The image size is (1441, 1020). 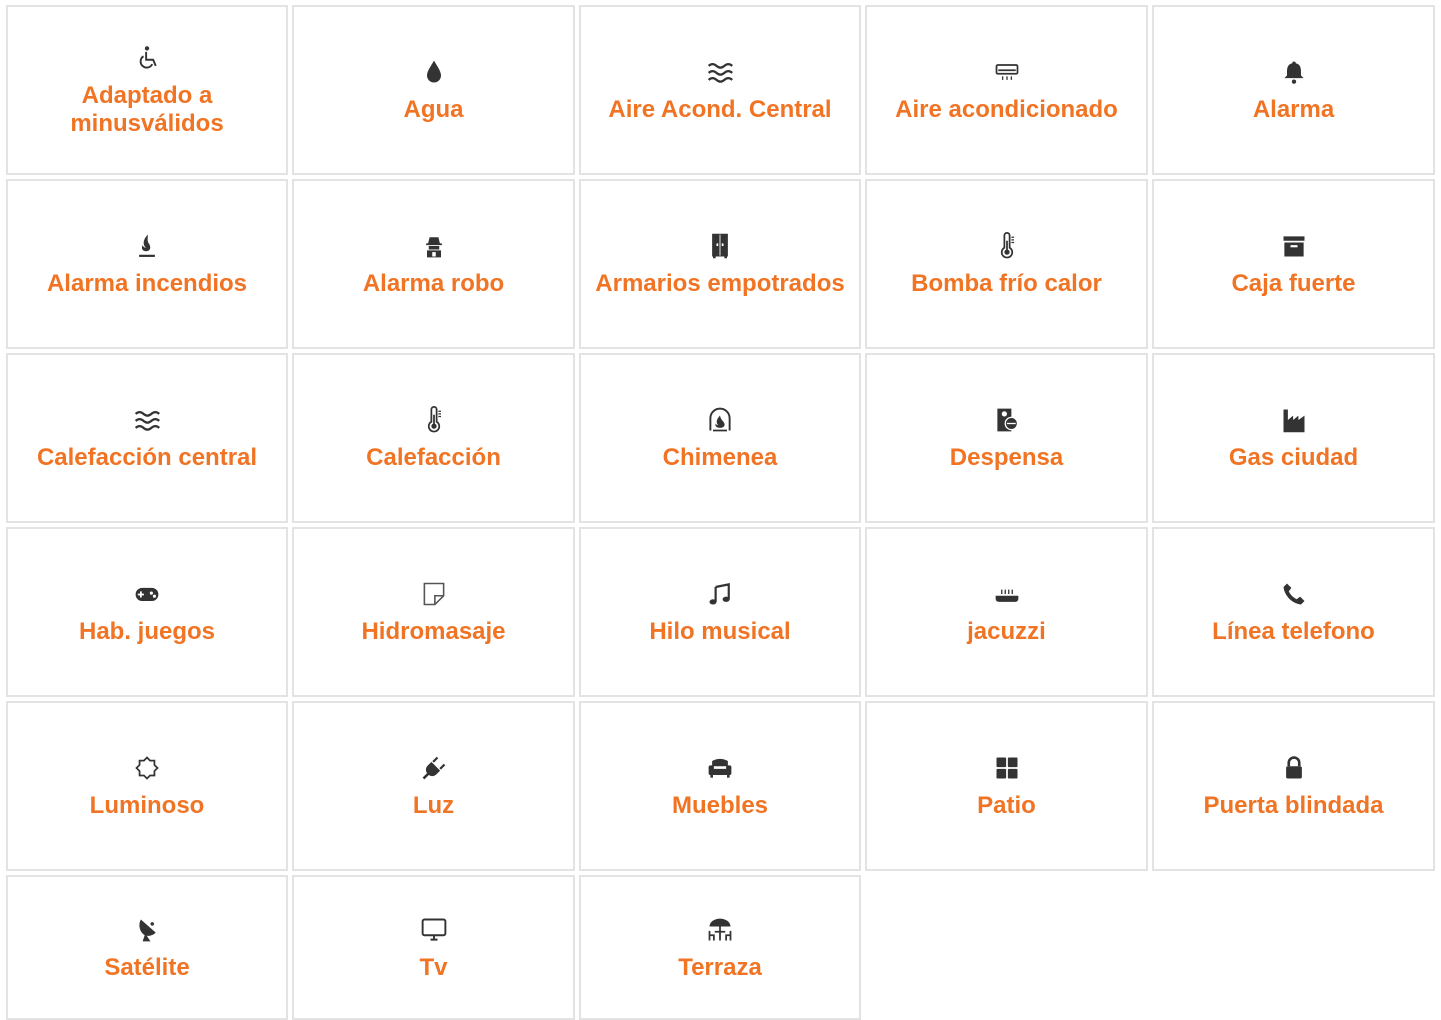 I want to click on feature-tile-despensa: Despensa, so click(x=1006, y=438).